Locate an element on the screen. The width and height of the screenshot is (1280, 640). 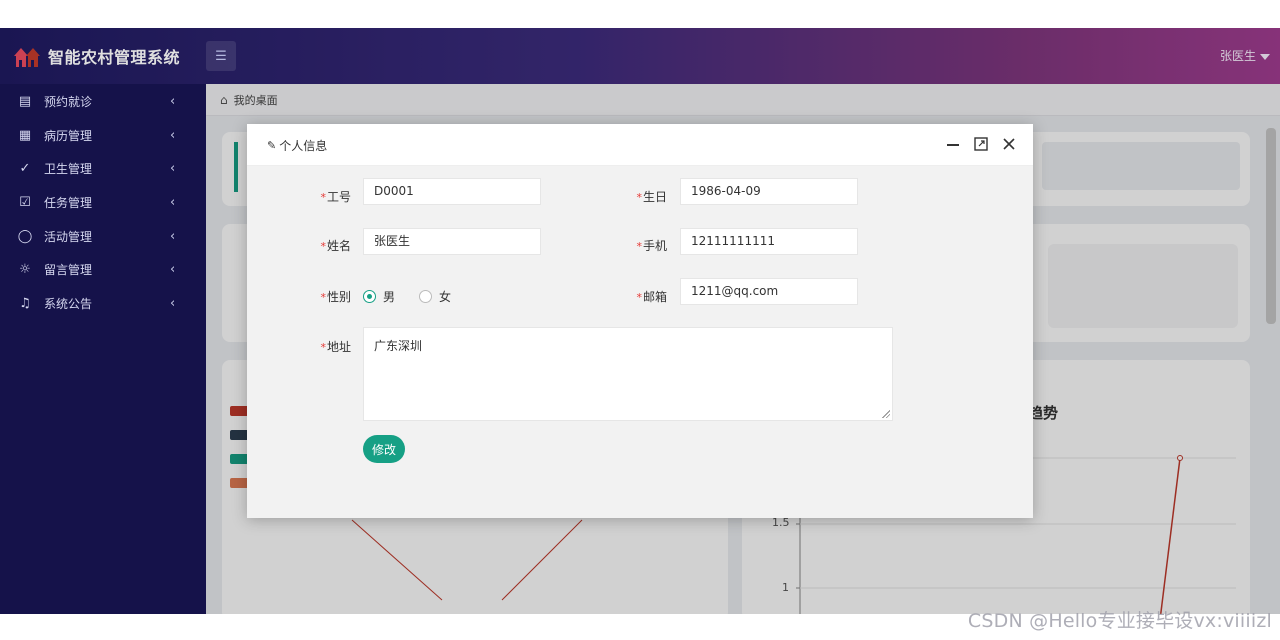
sidebar-item-label: 留言管理 is located at coordinates (68, 269).